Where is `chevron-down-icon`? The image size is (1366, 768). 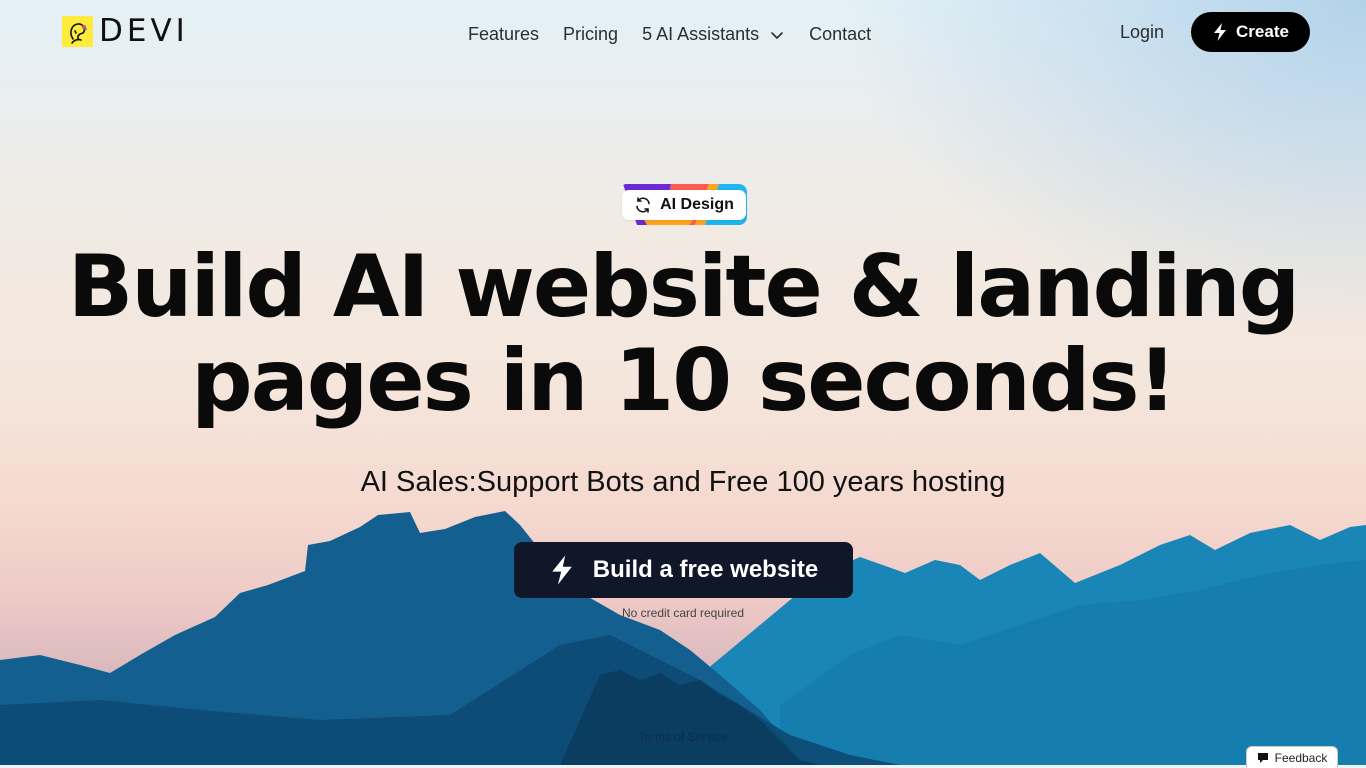 chevron-down-icon is located at coordinates (777, 35).